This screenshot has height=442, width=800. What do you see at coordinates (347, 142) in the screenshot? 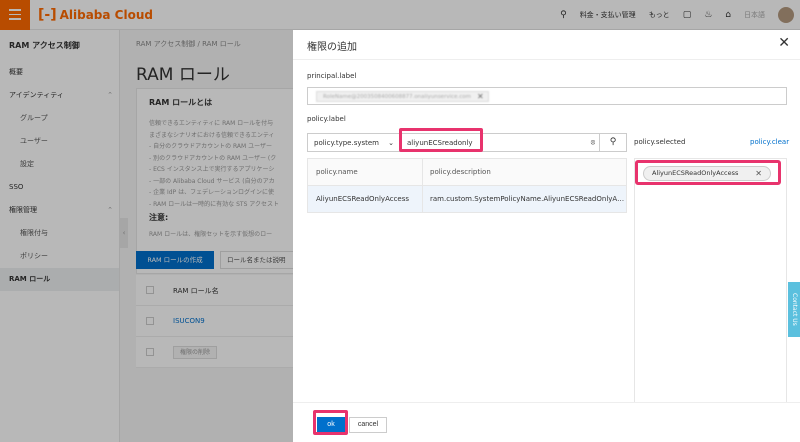
I see `policy-type-value: policy.type.system` at bounding box center [347, 142].